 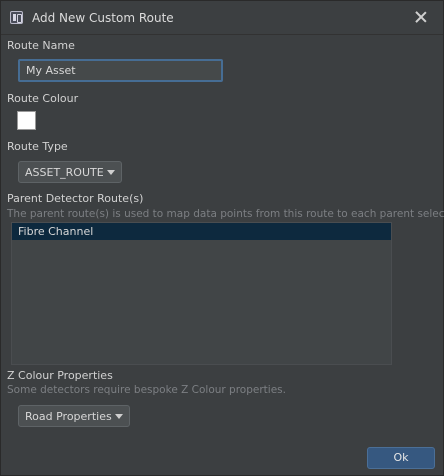 What do you see at coordinates (120, 70) in the screenshot?
I see `route-name-input: My Asset` at bounding box center [120, 70].